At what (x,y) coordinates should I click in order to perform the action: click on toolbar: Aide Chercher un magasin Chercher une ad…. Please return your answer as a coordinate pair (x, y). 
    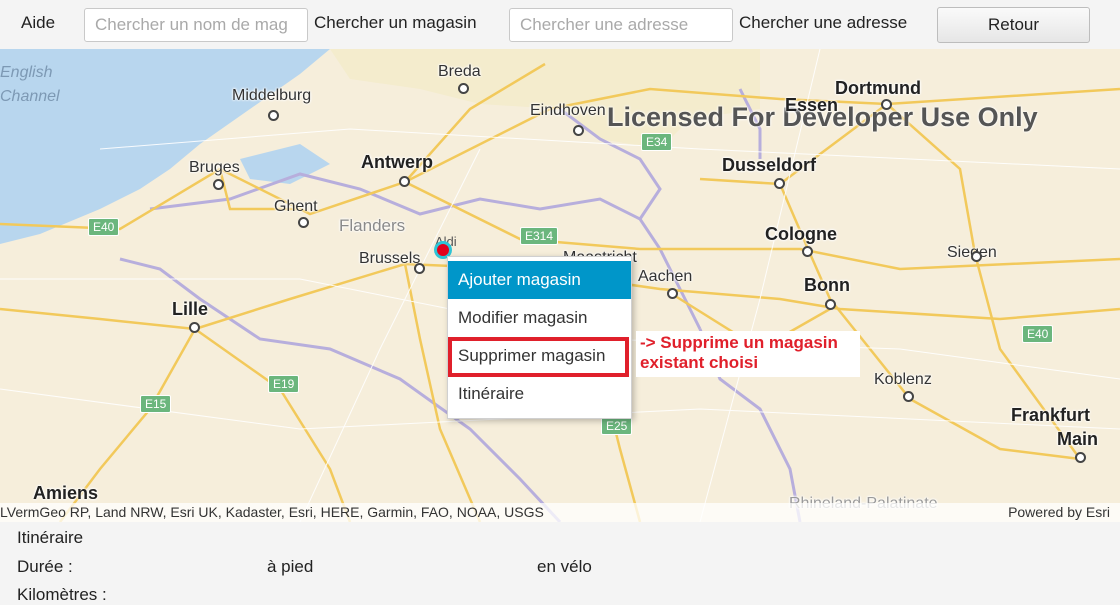
    Looking at the image, I should click on (560, 24).